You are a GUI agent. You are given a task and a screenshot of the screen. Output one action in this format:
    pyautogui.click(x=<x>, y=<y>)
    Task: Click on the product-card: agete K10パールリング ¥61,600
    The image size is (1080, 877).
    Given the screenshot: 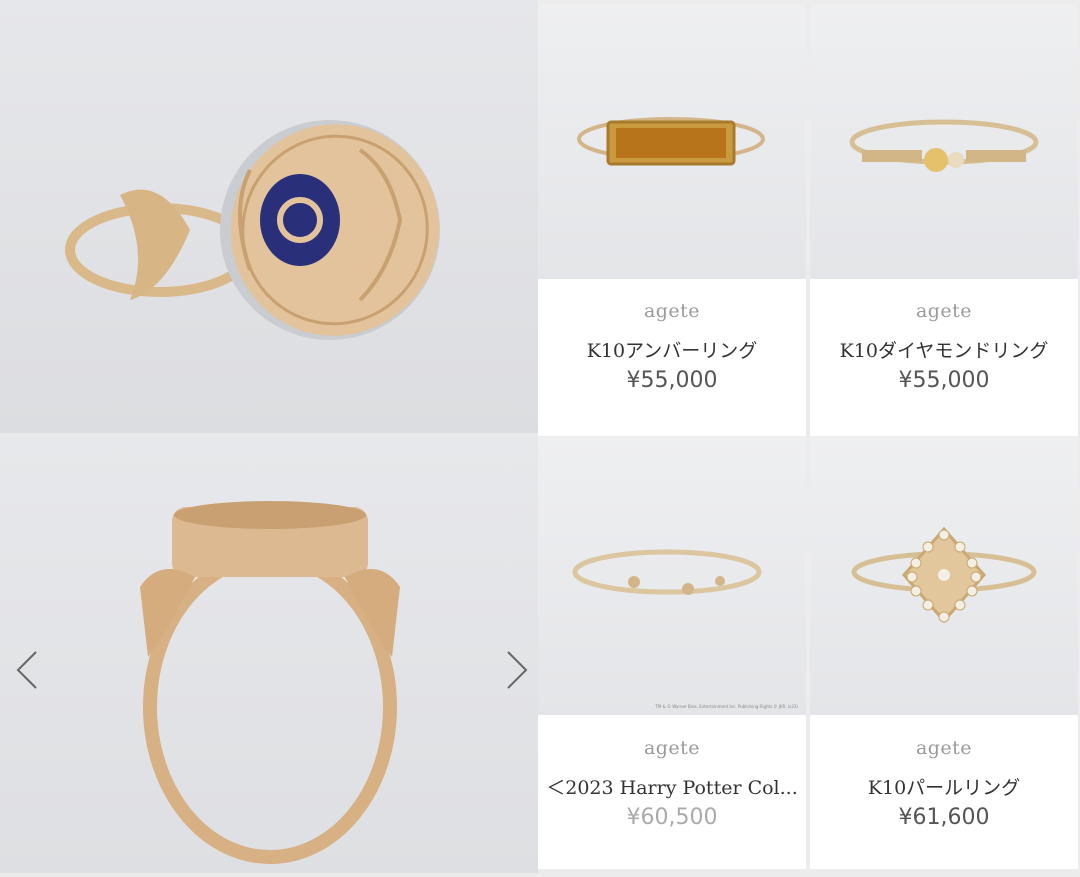 What is the action you would take?
    pyautogui.click(x=944, y=653)
    